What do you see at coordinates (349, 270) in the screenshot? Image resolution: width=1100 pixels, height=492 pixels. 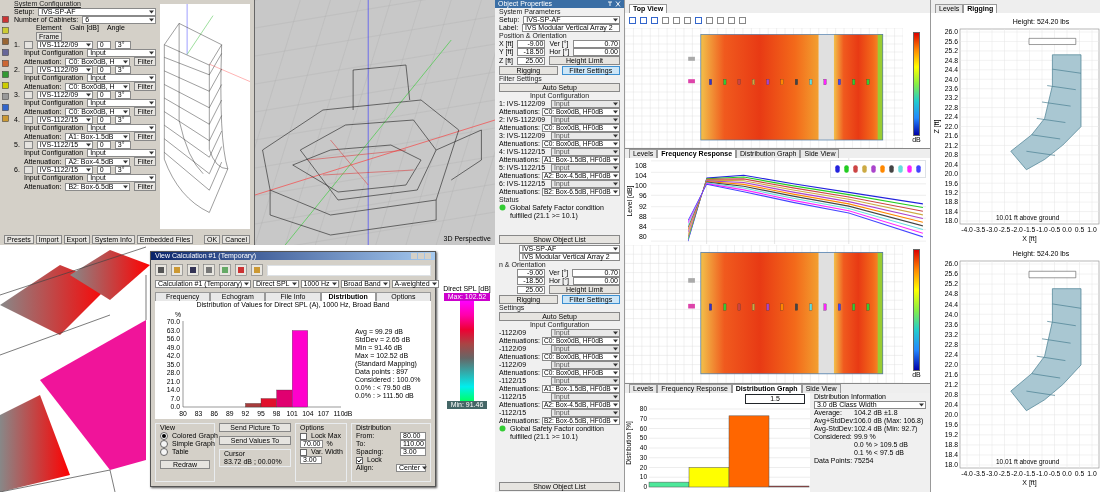 I see `slider-field` at bounding box center [349, 270].